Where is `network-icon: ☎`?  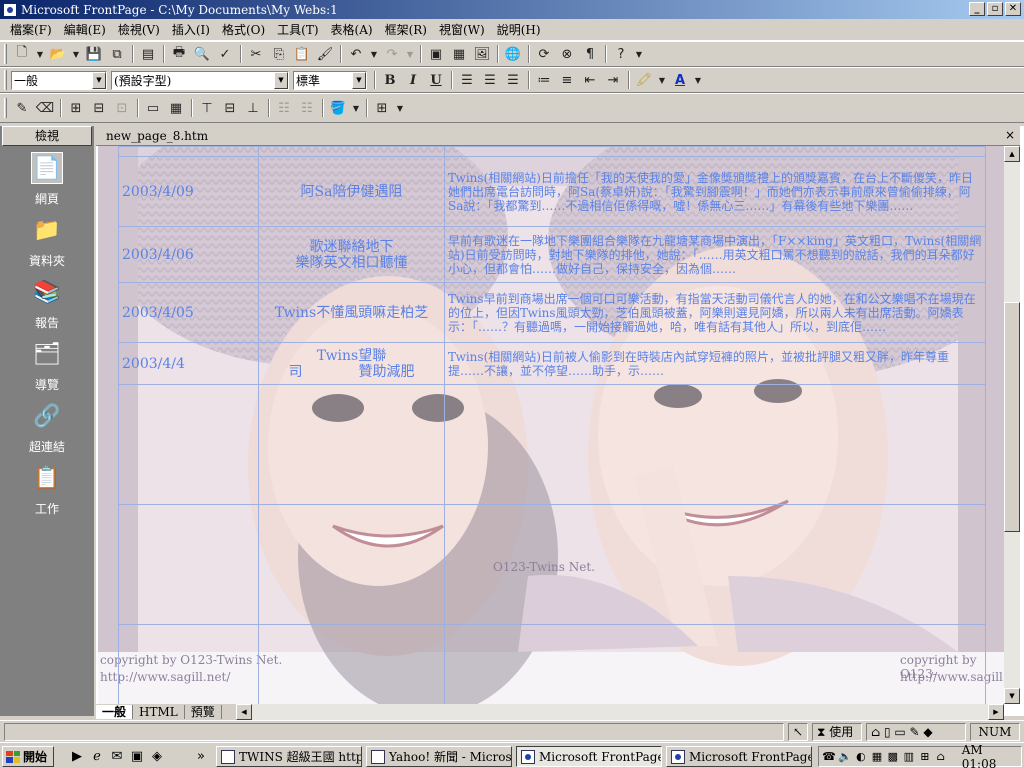
network-icon: ☎ is located at coordinates (829, 757).